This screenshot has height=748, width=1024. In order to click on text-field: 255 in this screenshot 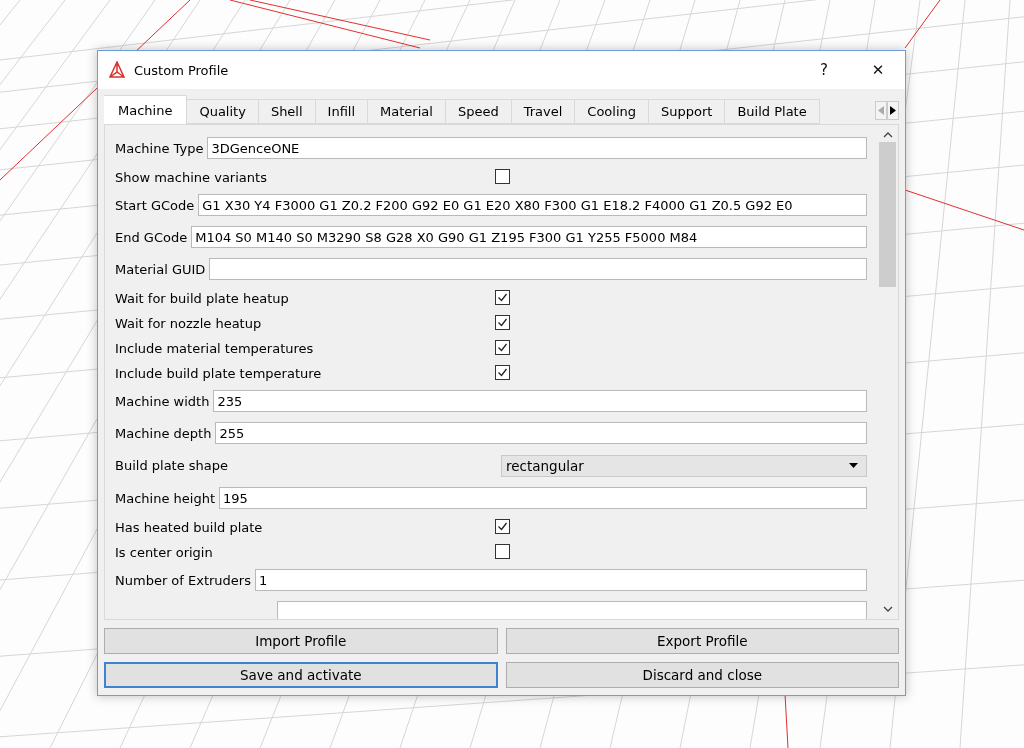, I will do `click(541, 433)`.